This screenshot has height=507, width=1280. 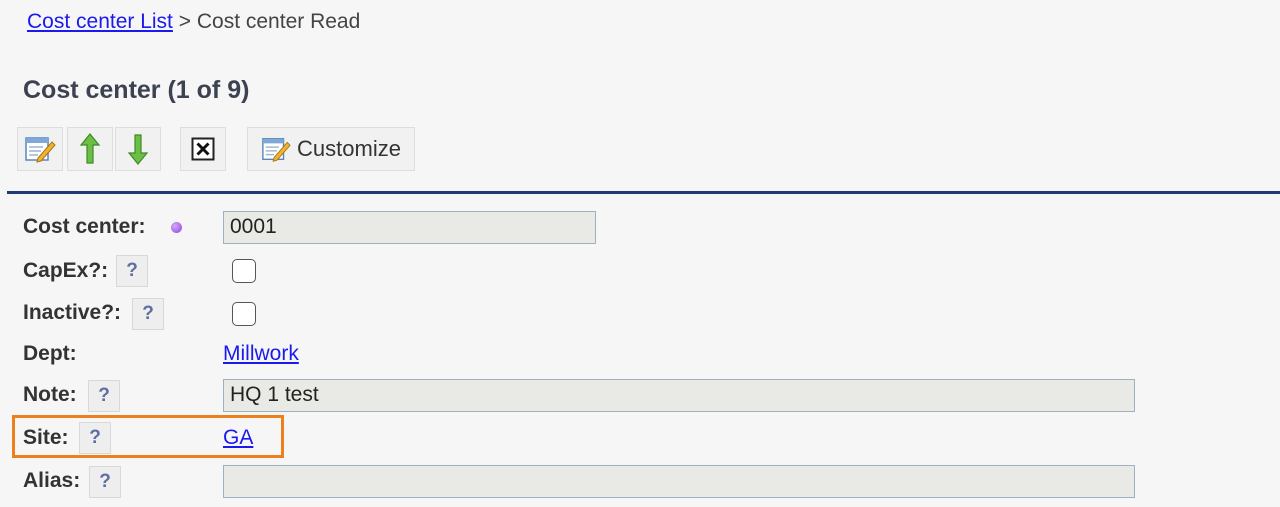 I want to click on cost-center-value: 0001, so click(x=409, y=227).